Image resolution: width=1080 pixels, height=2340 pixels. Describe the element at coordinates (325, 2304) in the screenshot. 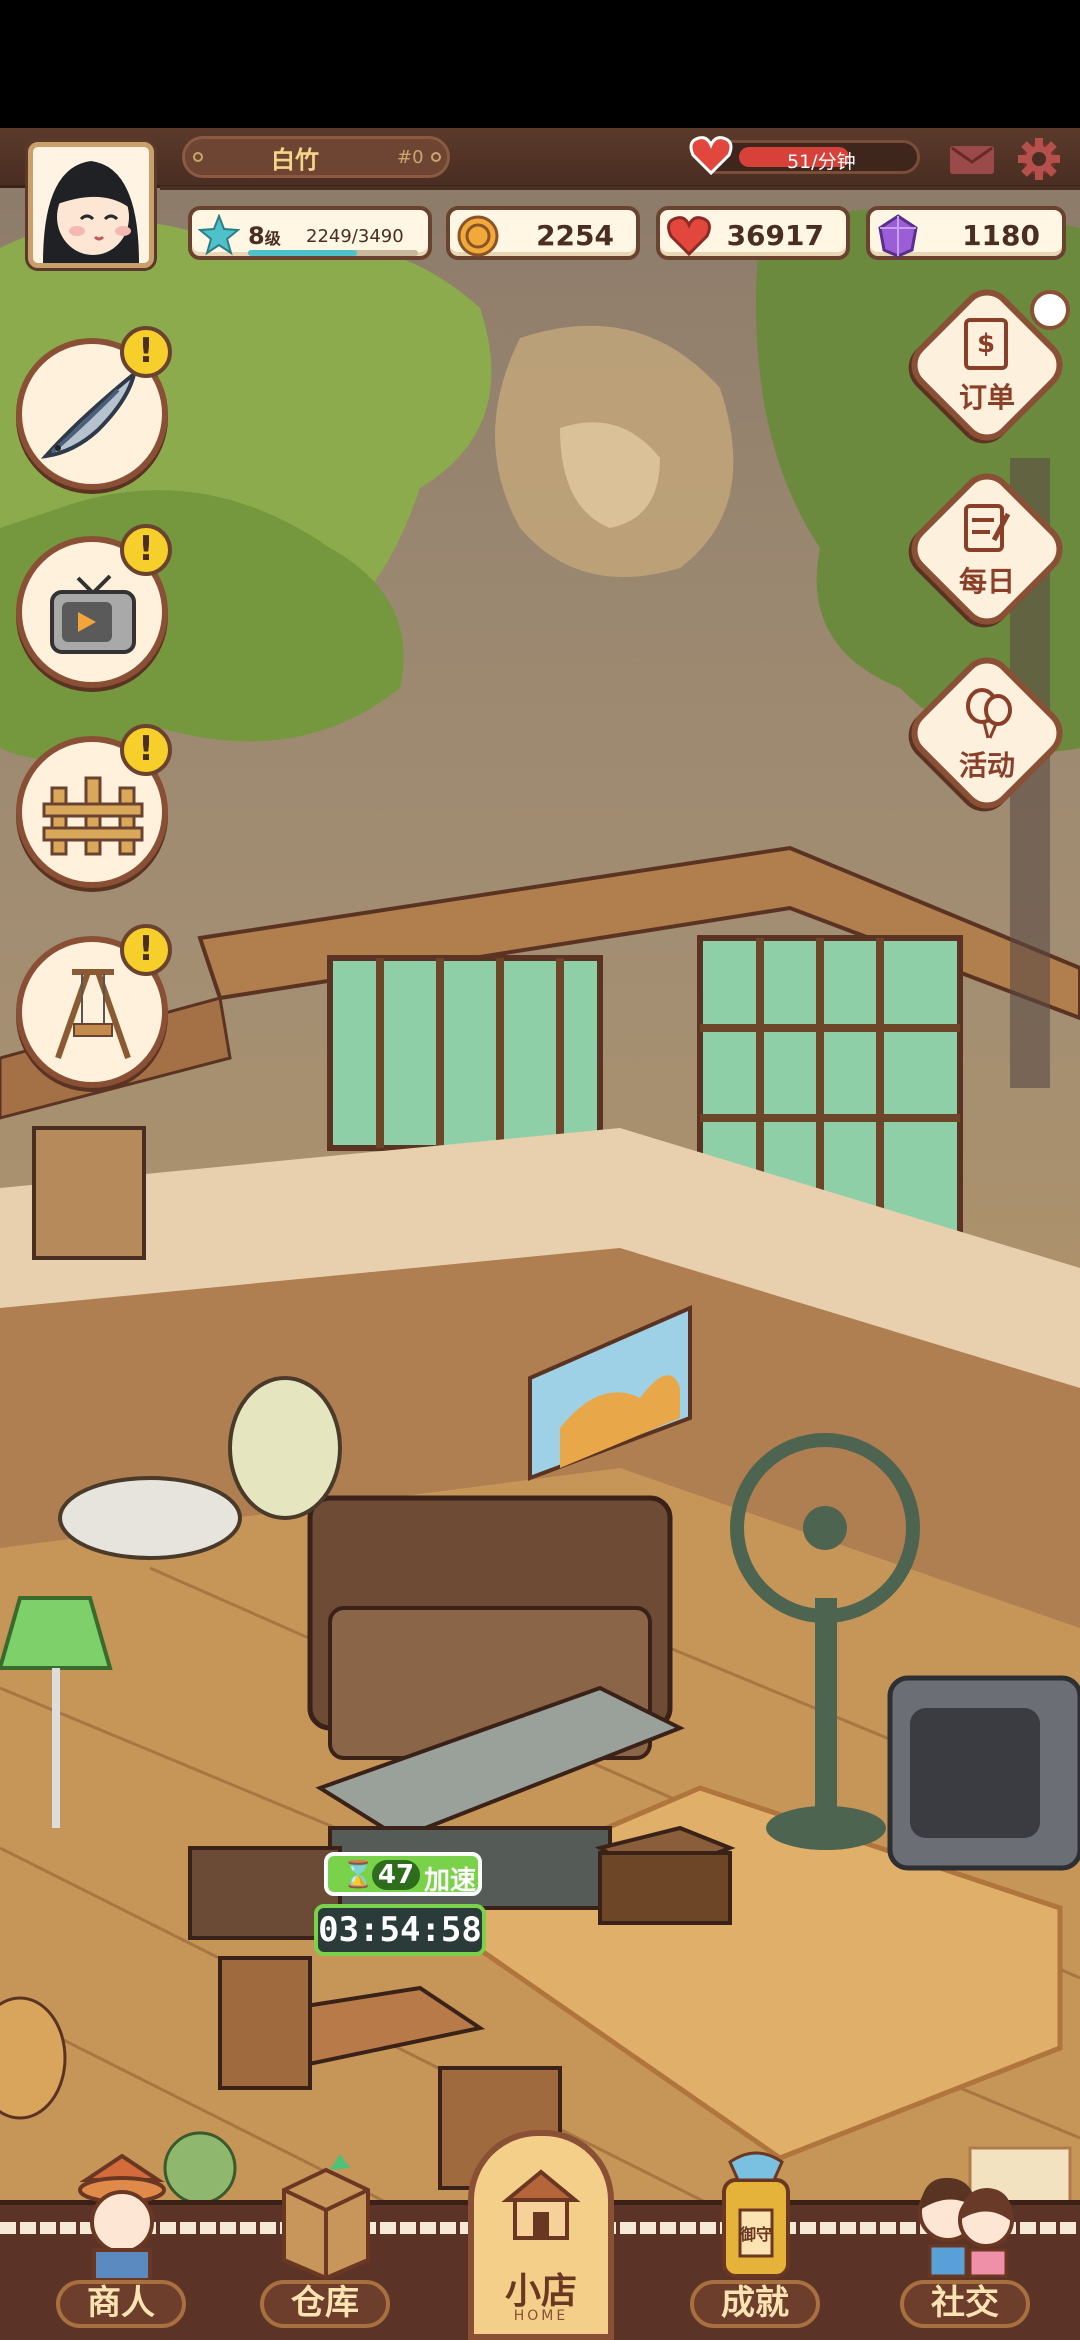

I see `nav-warehouse-label: 仓库` at that location.